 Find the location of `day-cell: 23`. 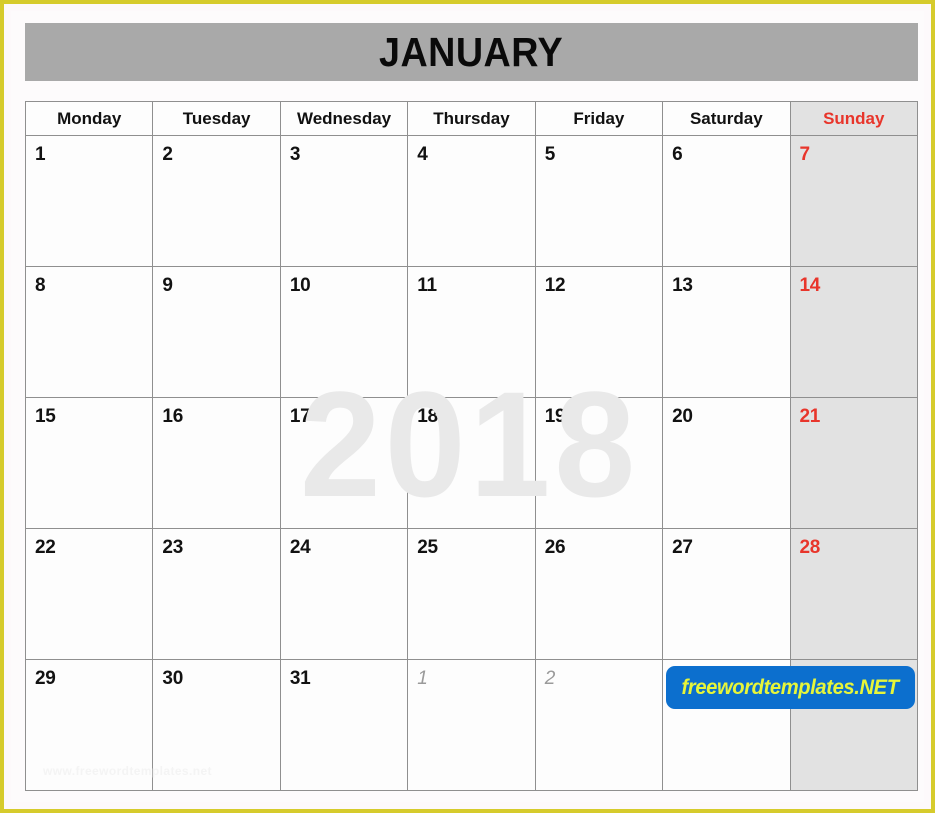

day-cell: 23 is located at coordinates (216, 594).